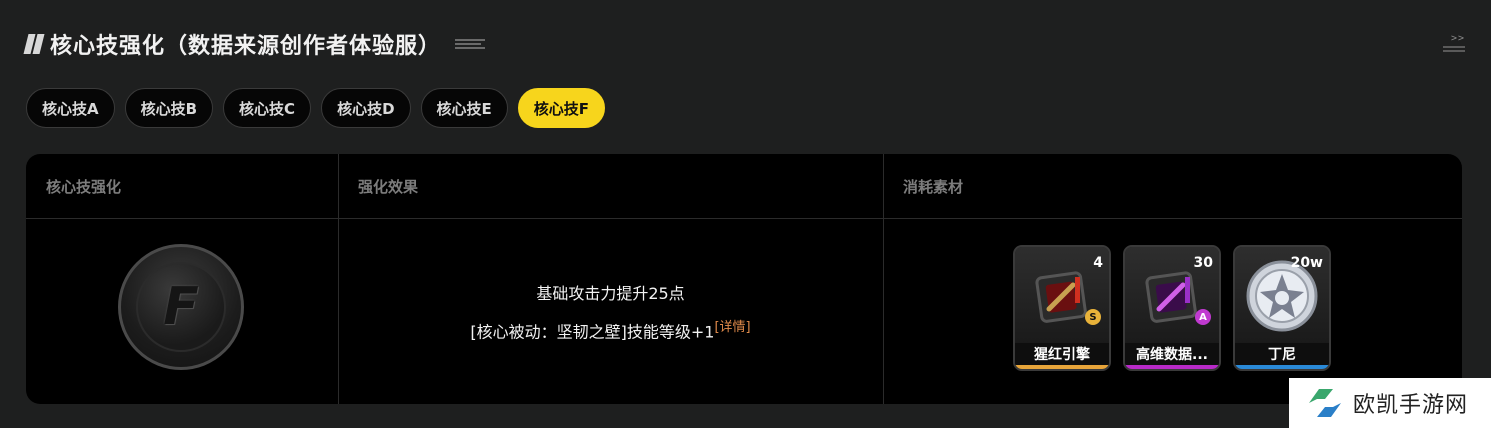 This screenshot has height=428, width=1491. I want to click on table-header-row: 核心技强化 强化效果 消耗素材, so click(744, 186).